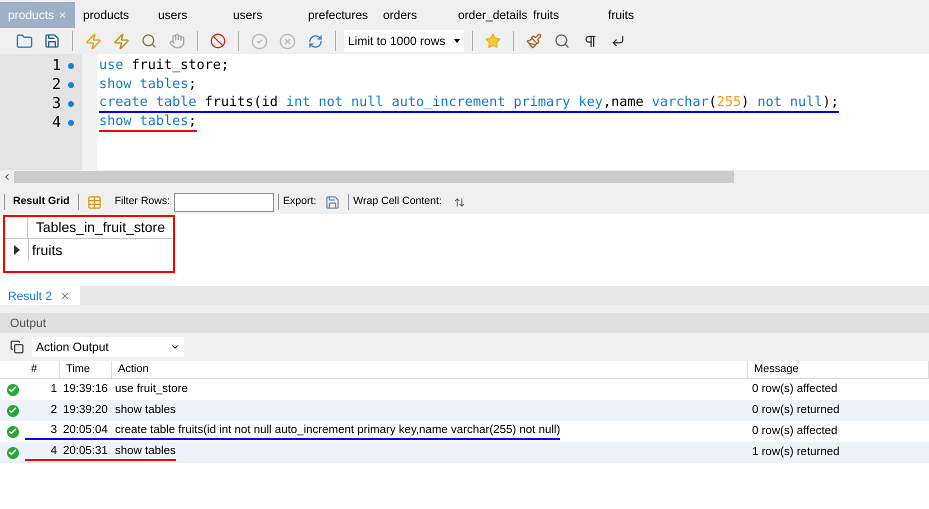 The width and height of the screenshot is (929, 509). What do you see at coordinates (224, 202) in the screenshot?
I see `filter-field` at bounding box center [224, 202].